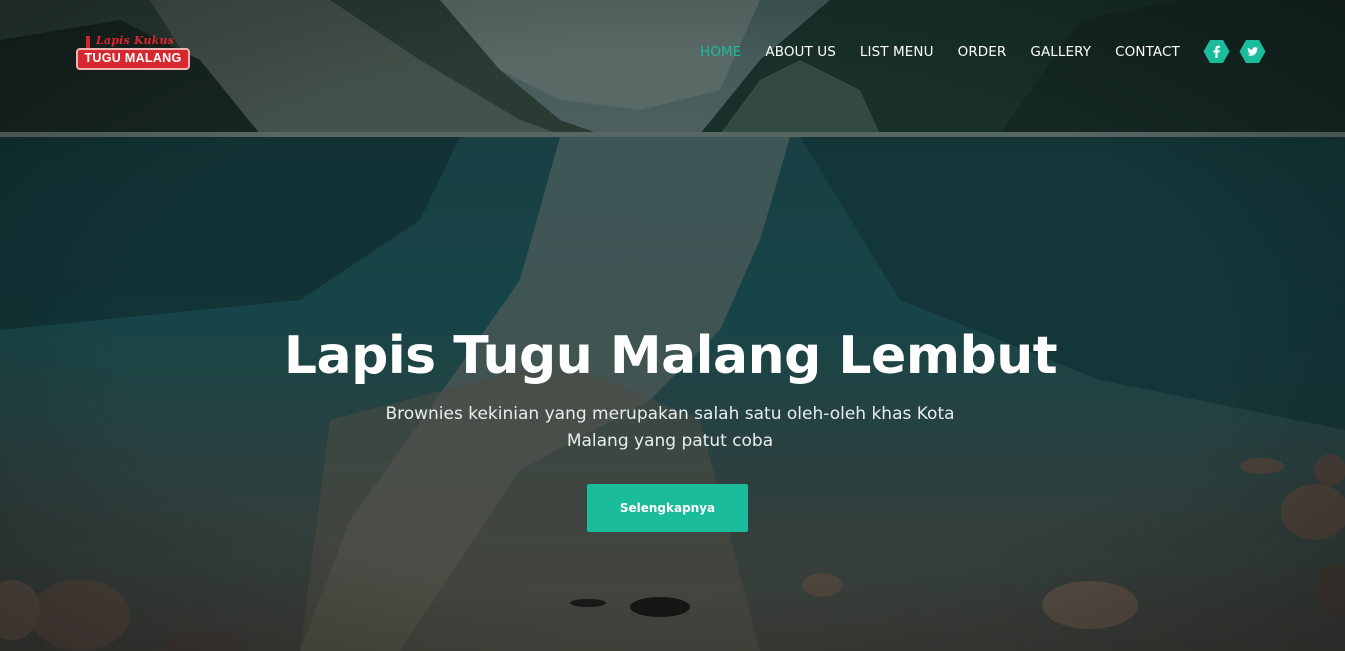 This screenshot has height=651, width=1345. I want to click on hero-title: Lapis Tugu Malang Lembut, so click(672, 356).